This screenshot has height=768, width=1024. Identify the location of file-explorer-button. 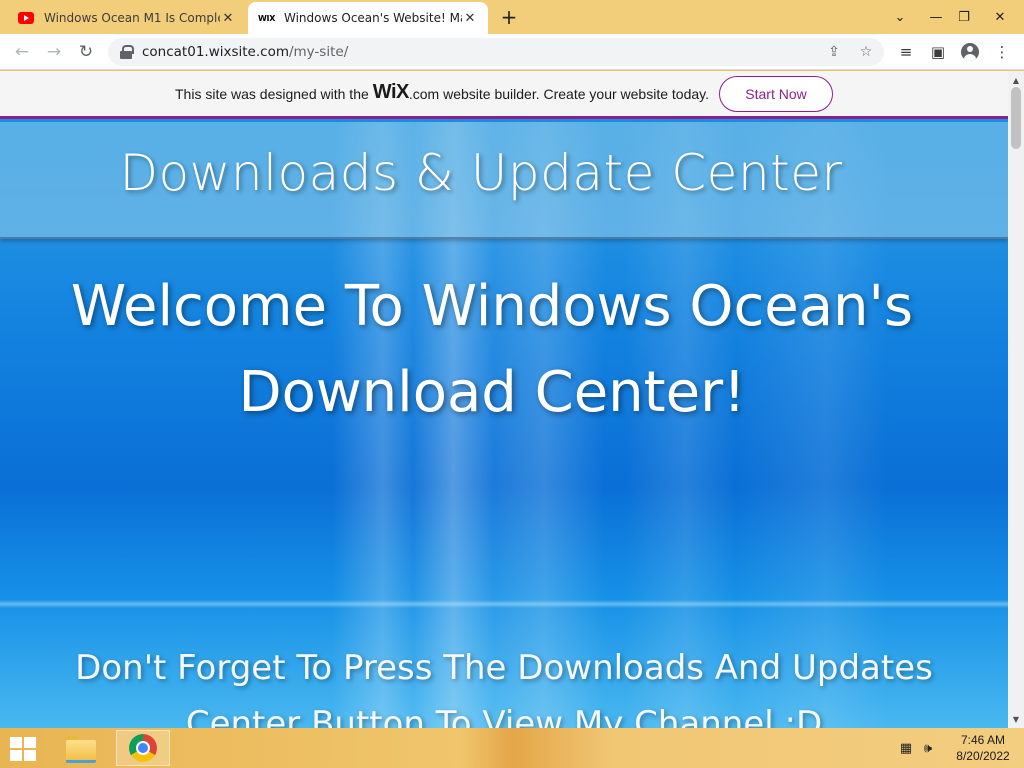
(81, 748).